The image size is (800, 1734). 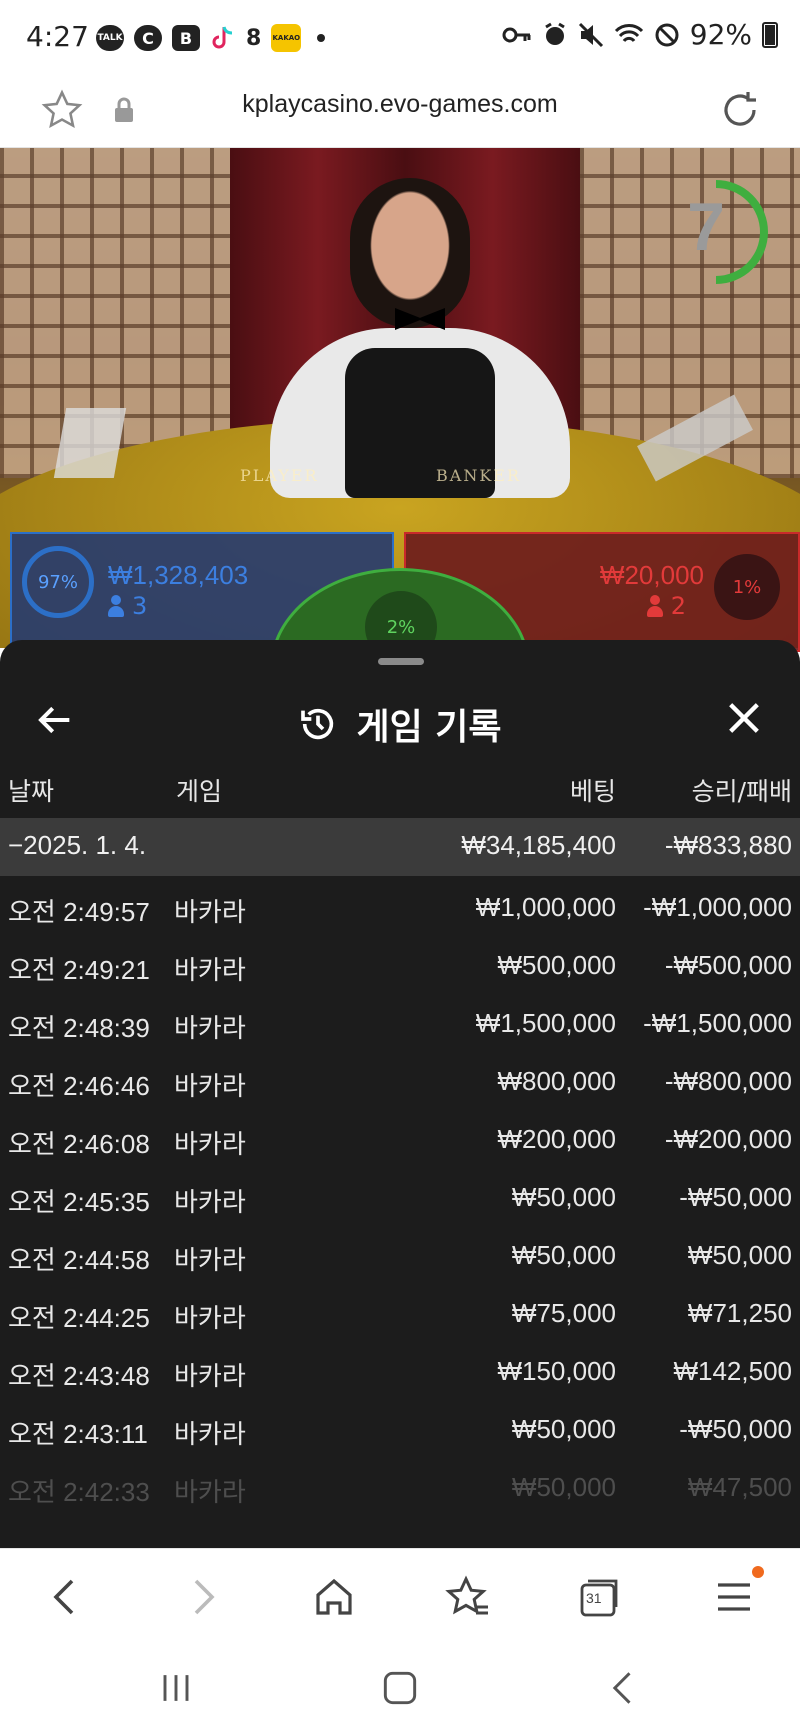 I want to click on kakao-icon: KAKAO, so click(x=286, y=38).